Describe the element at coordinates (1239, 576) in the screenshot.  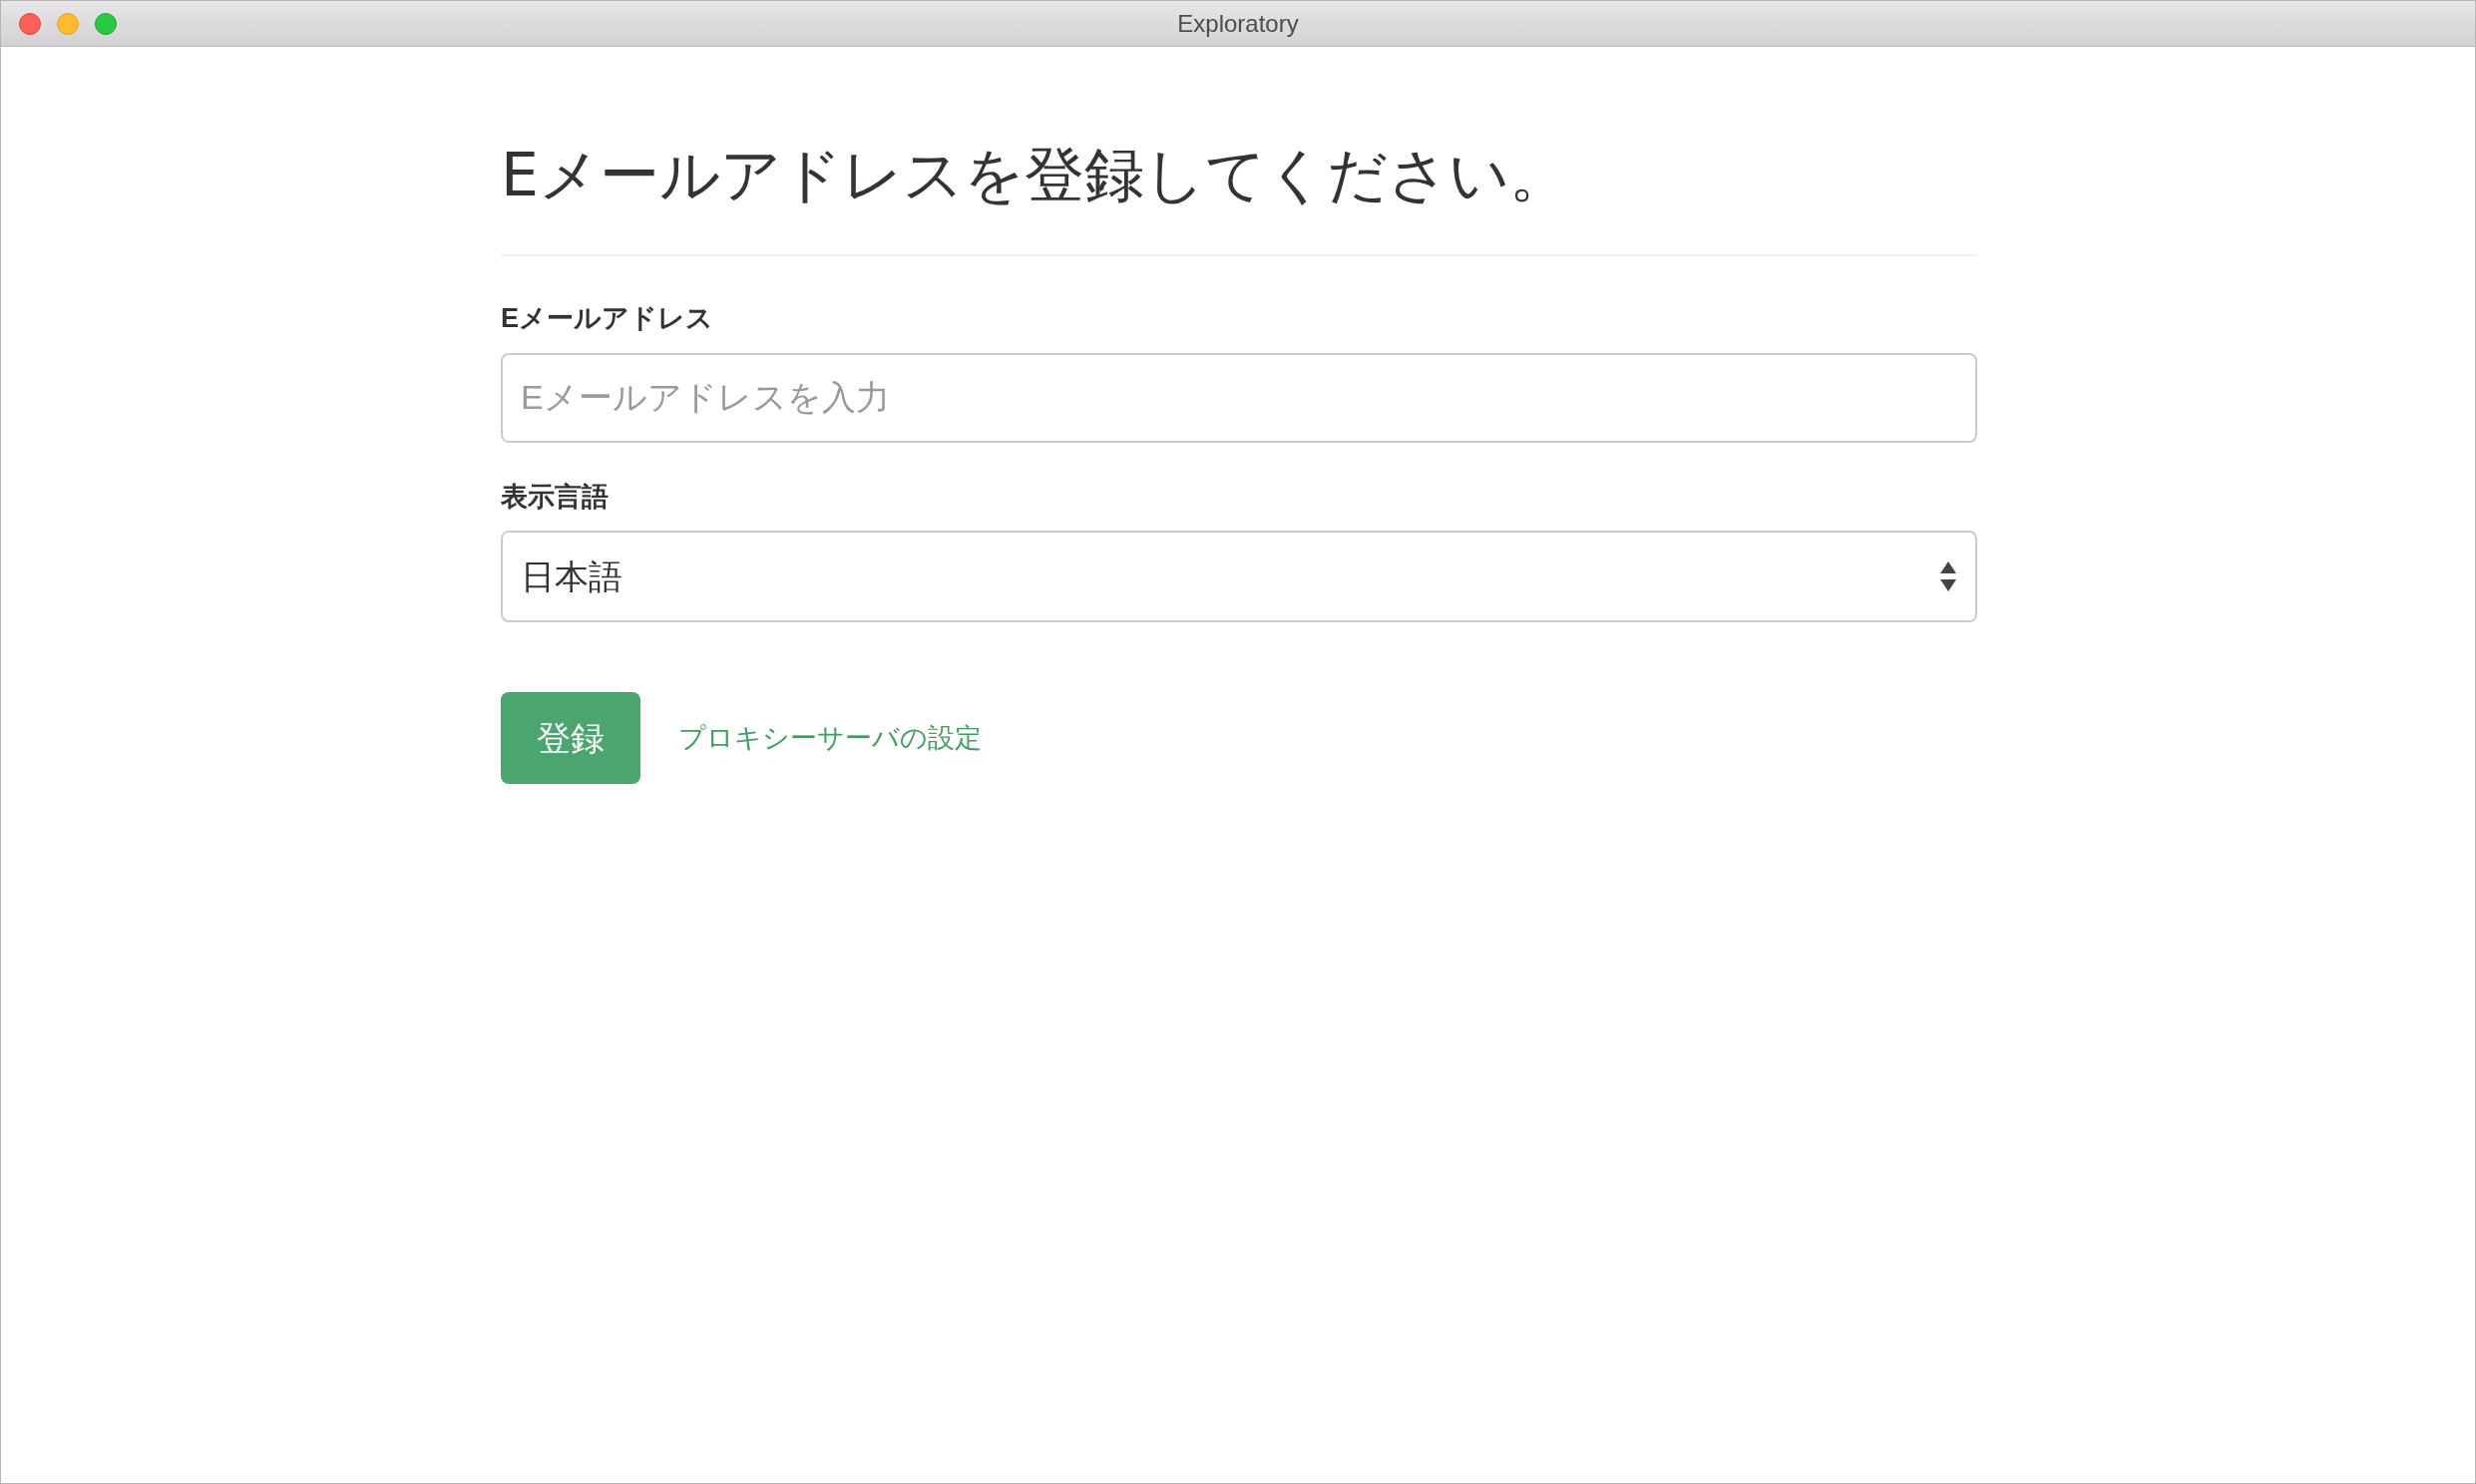
I see `language-select: 日本語` at that location.